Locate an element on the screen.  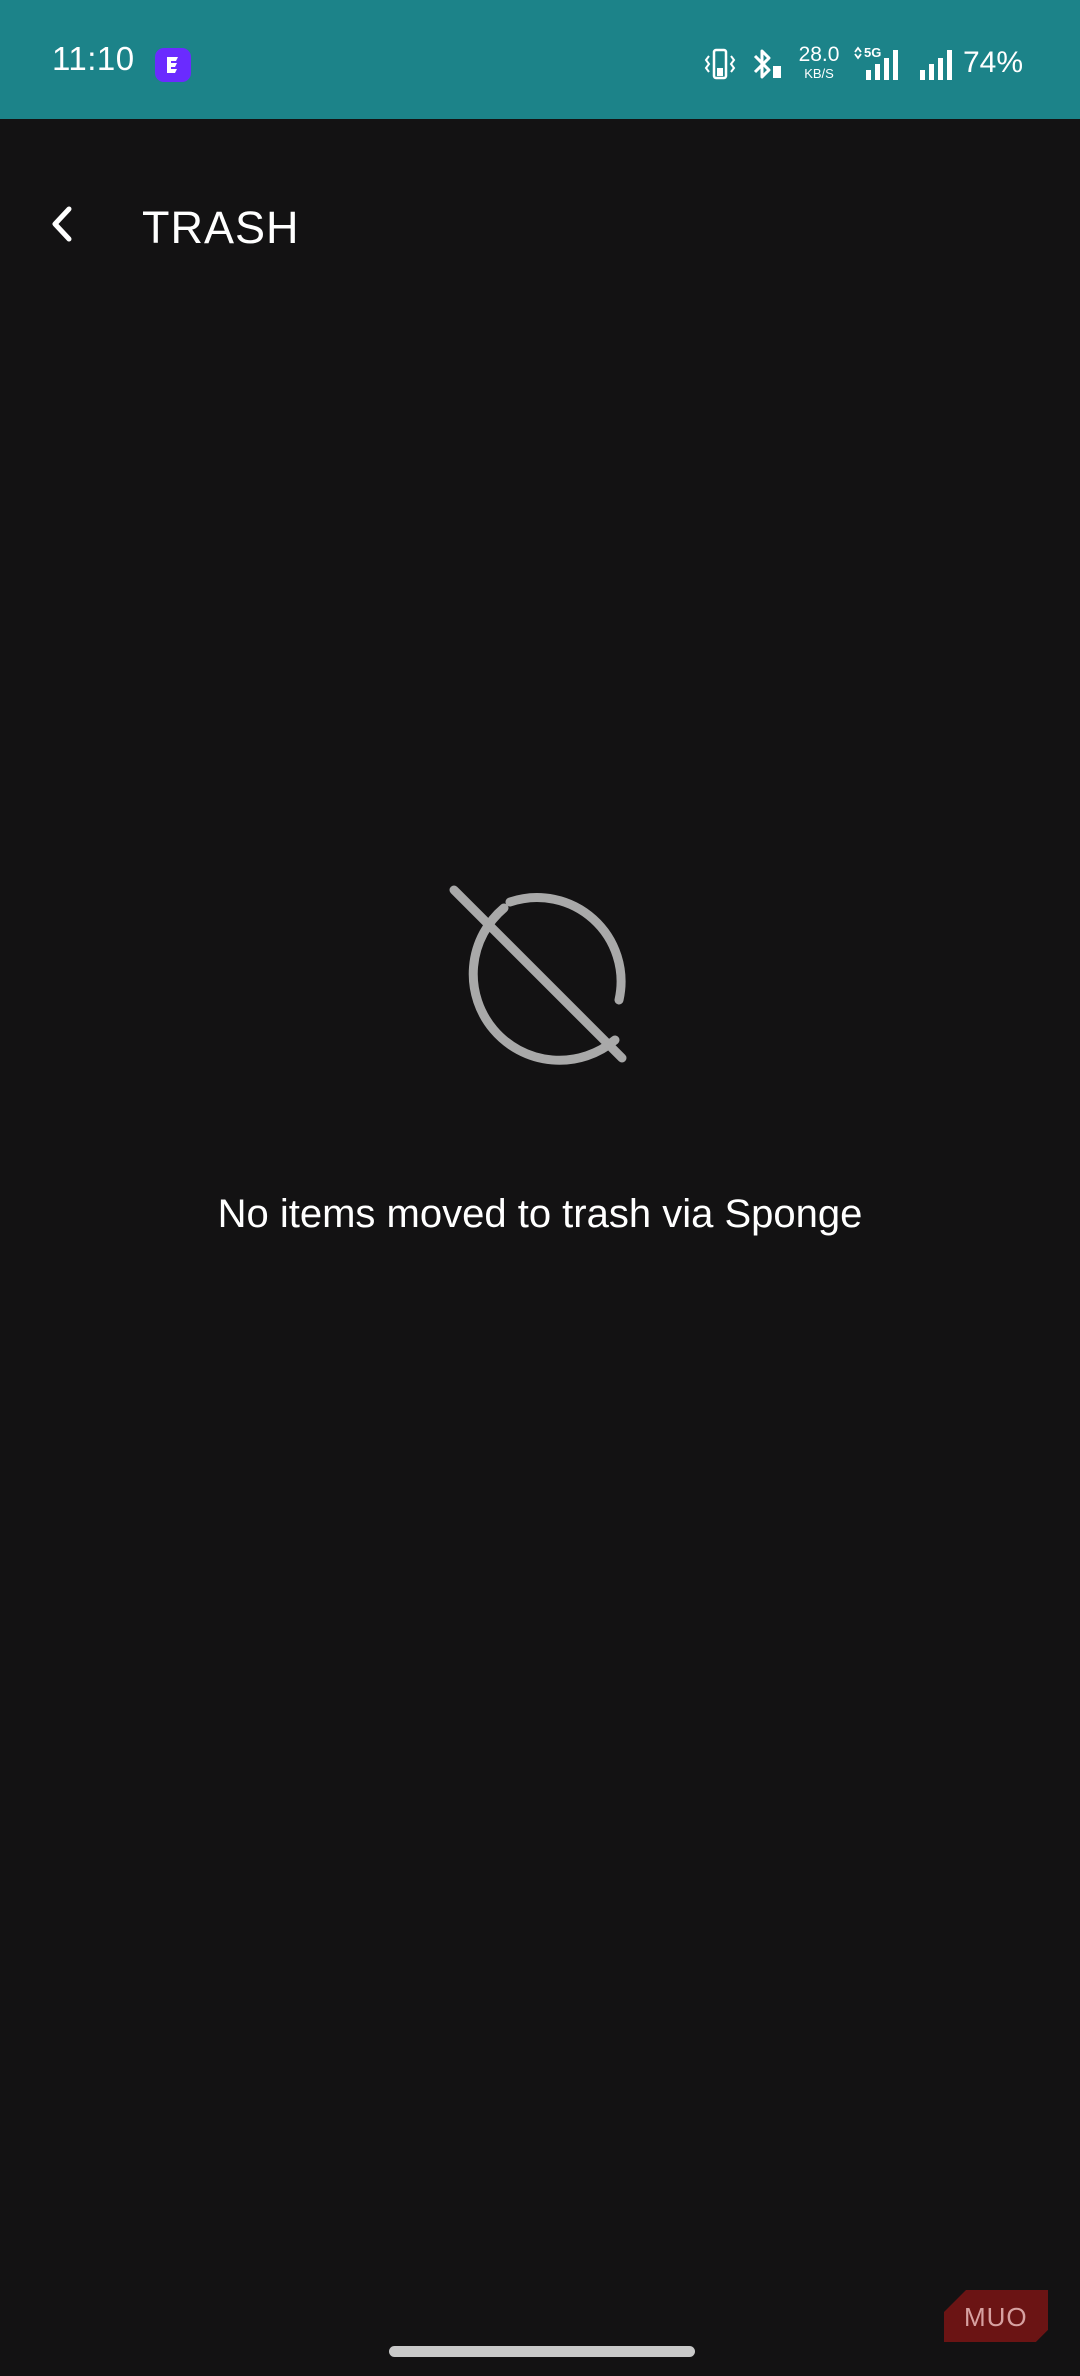
chevron-left-icon is located at coordinates (62, 226).